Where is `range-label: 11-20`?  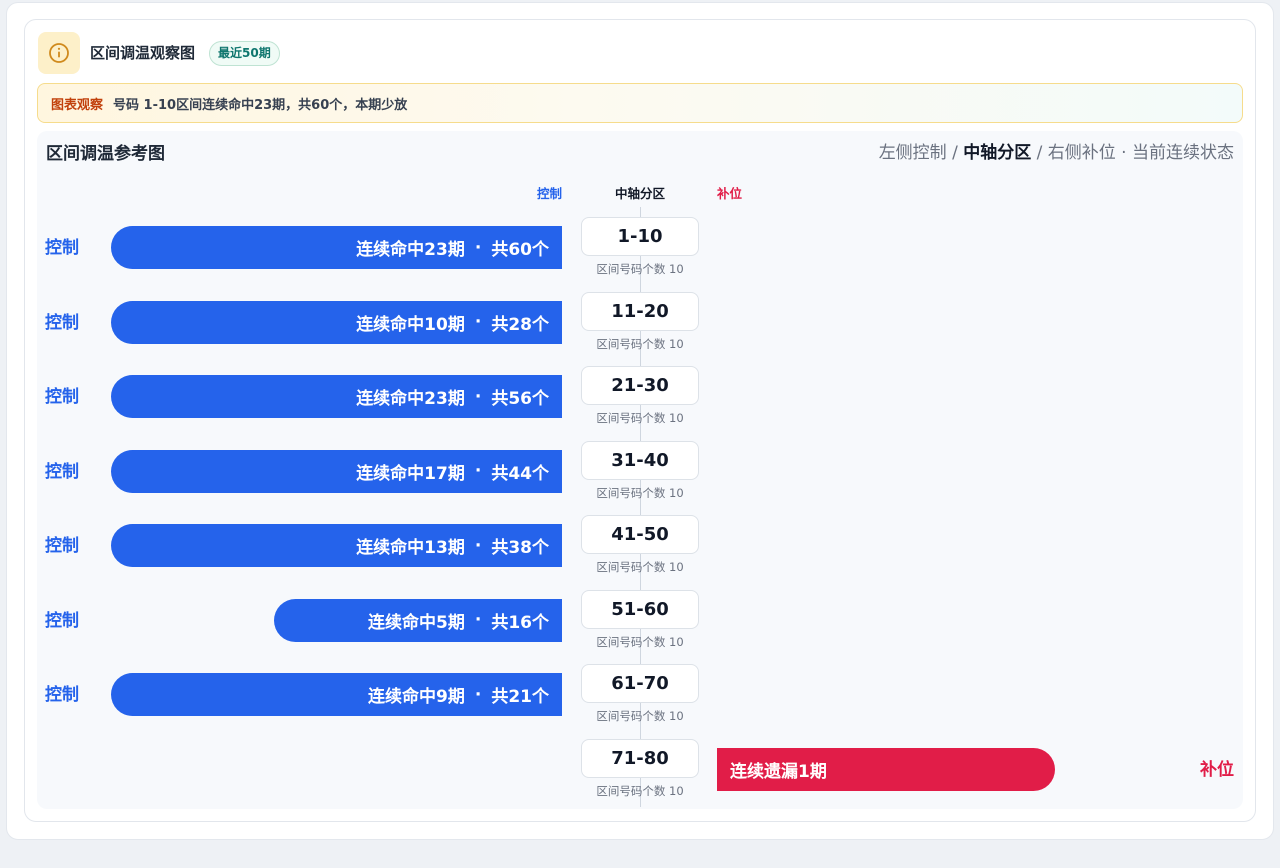 range-label: 11-20 is located at coordinates (640, 311).